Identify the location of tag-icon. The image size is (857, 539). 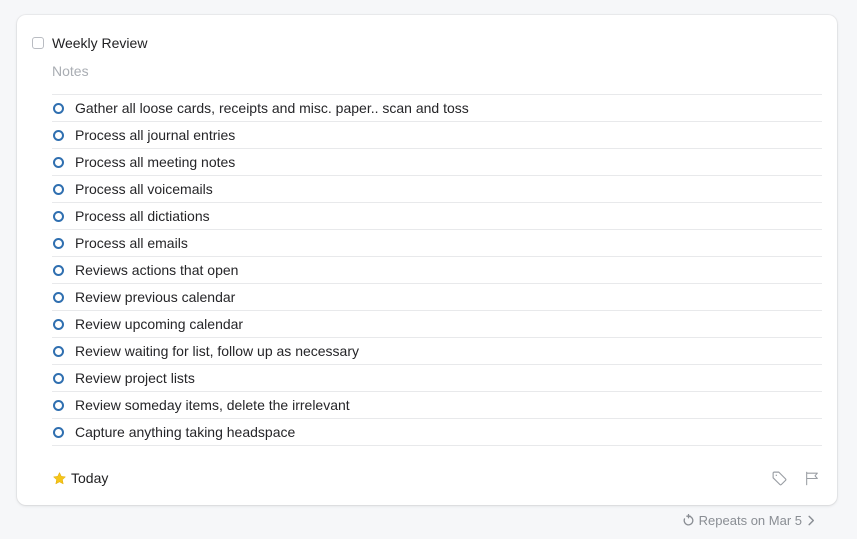
(779, 478).